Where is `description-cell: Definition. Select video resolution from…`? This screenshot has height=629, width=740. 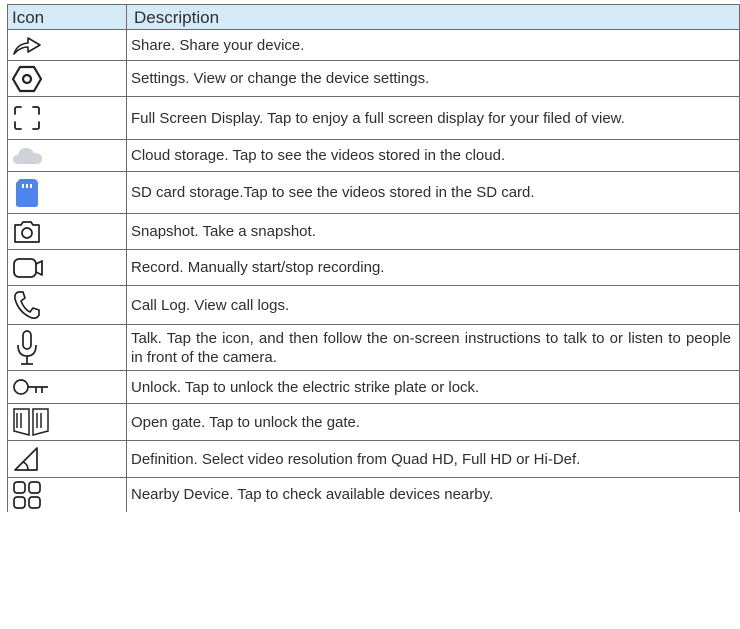 description-cell: Definition. Select video resolution from… is located at coordinates (433, 459).